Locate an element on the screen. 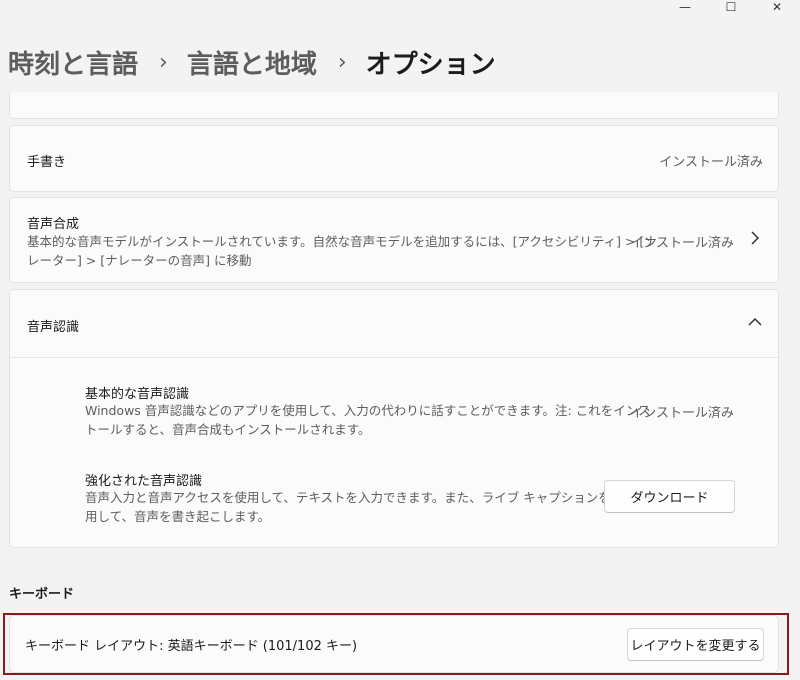  maximize-button: ☐ is located at coordinates (731, 7).